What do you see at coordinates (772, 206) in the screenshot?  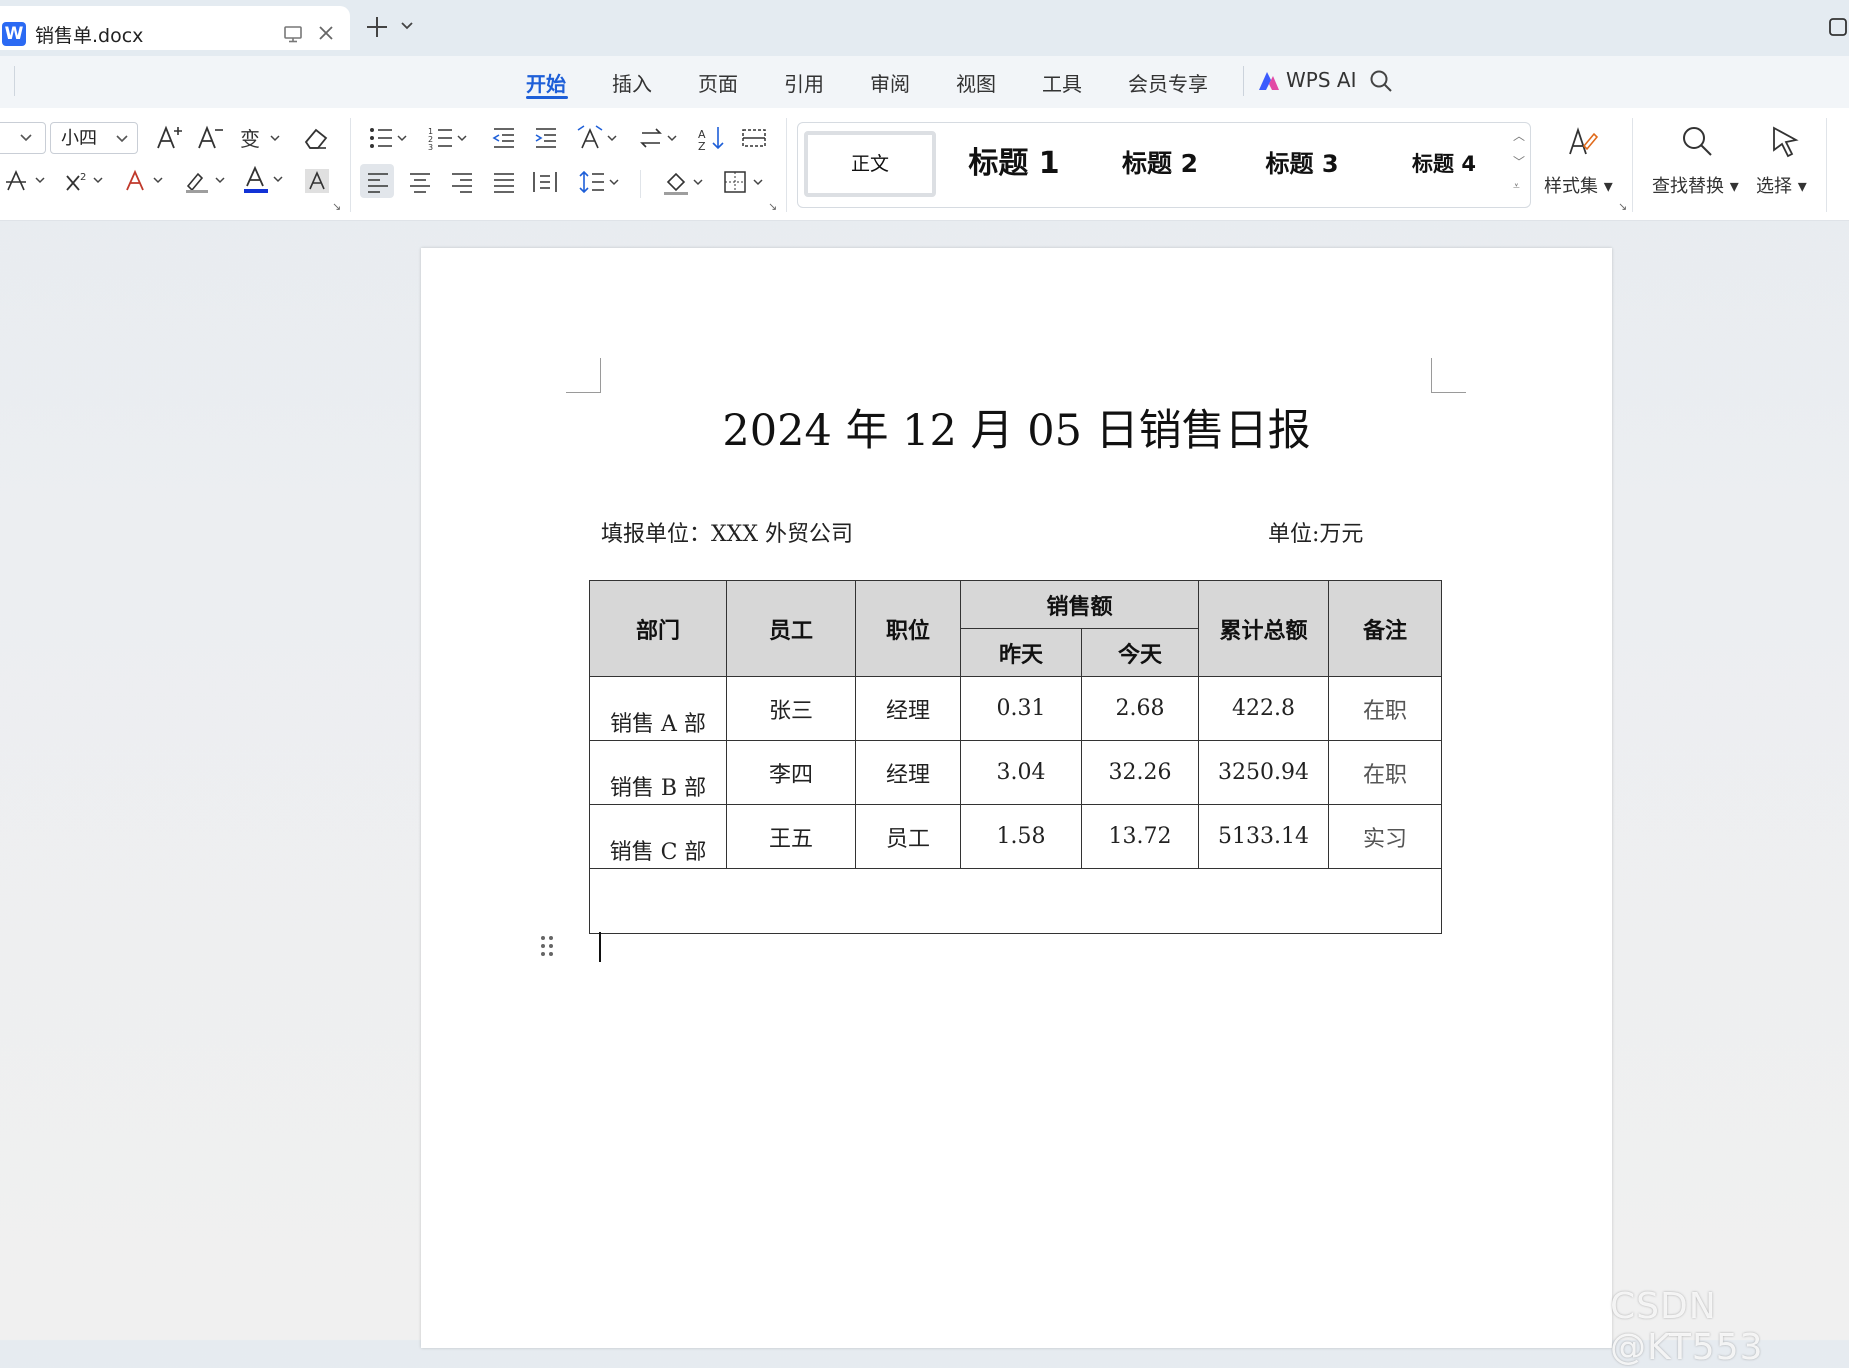 I see `paragraph-dialog-launcher: ↘` at bounding box center [772, 206].